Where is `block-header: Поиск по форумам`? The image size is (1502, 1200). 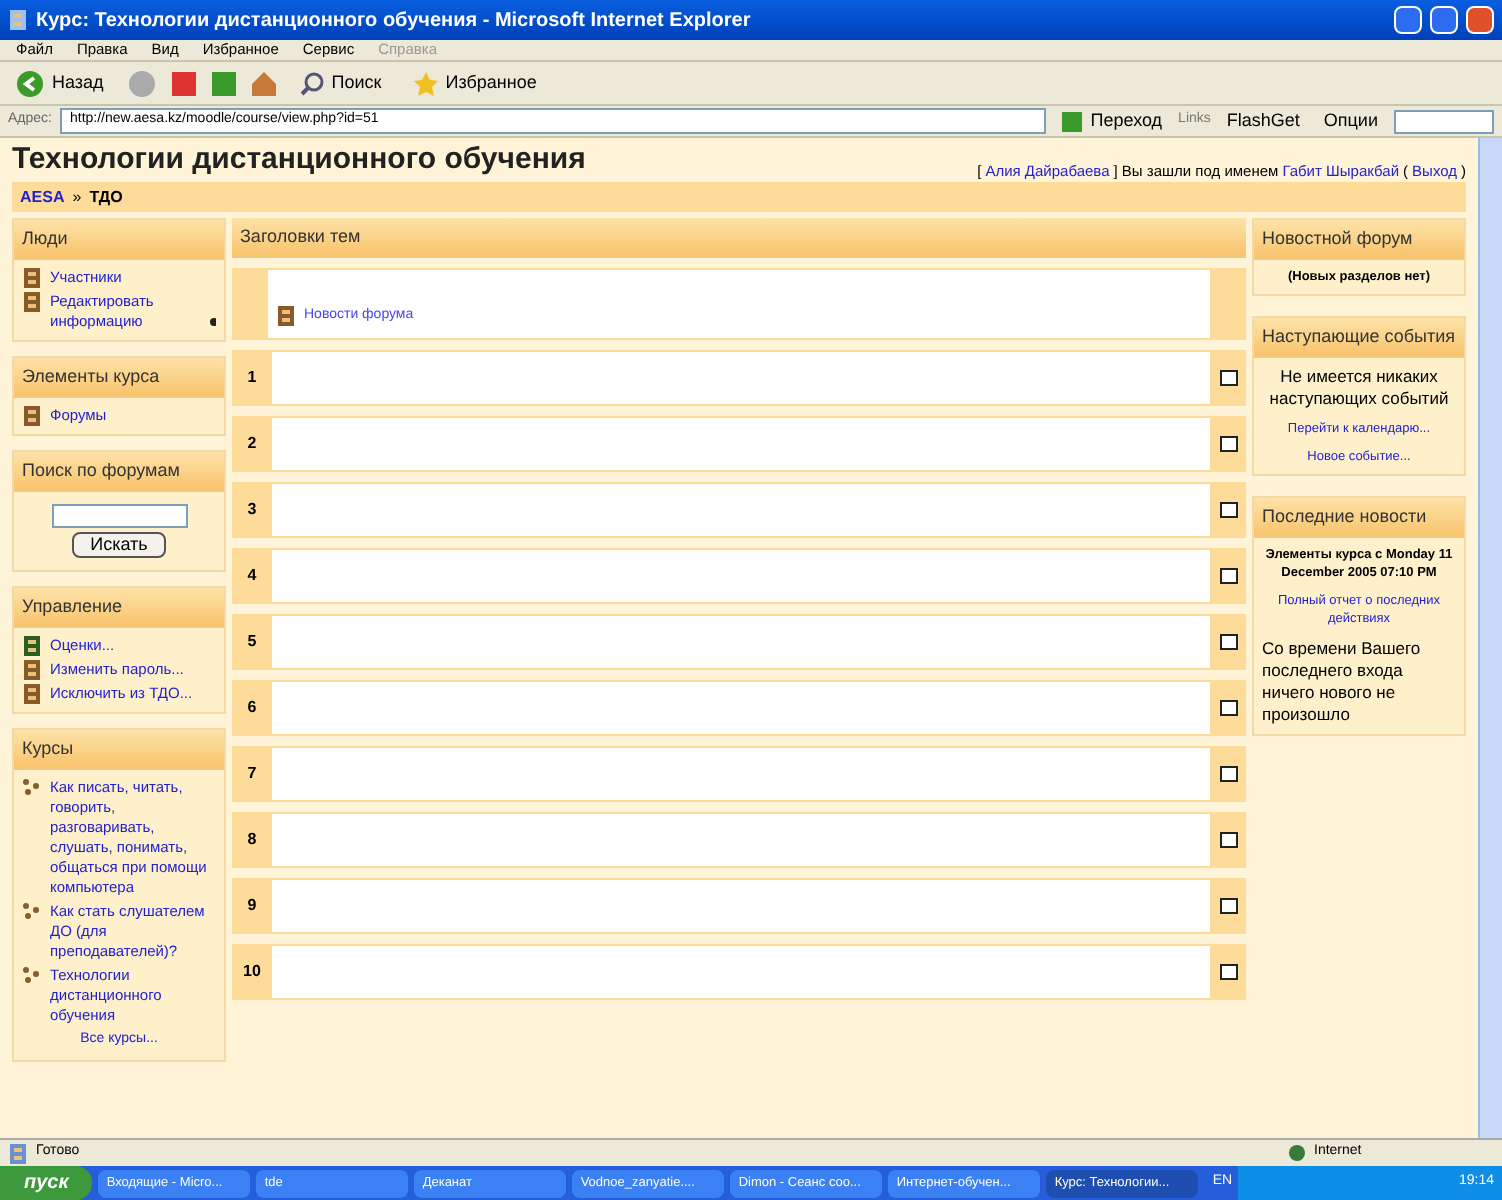 block-header: Поиск по форумам is located at coordinates (119, 472).